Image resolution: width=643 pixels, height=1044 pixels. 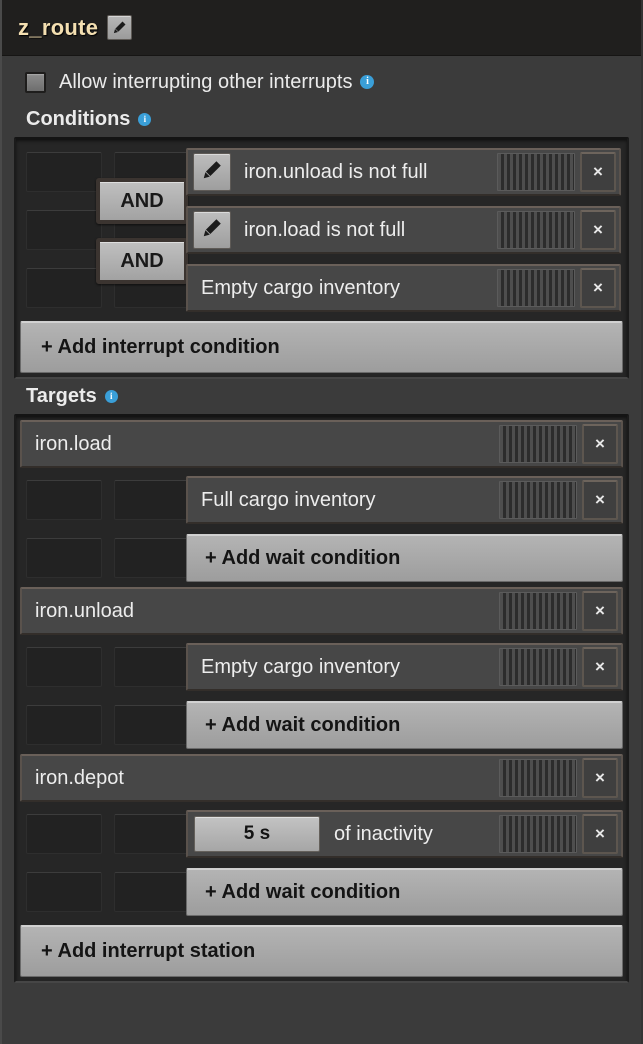 What do you see at coordinates (300, 287) in the screenshot?
I see `condition-label: Empty cargo inventory` at bounding box center [300, 287].